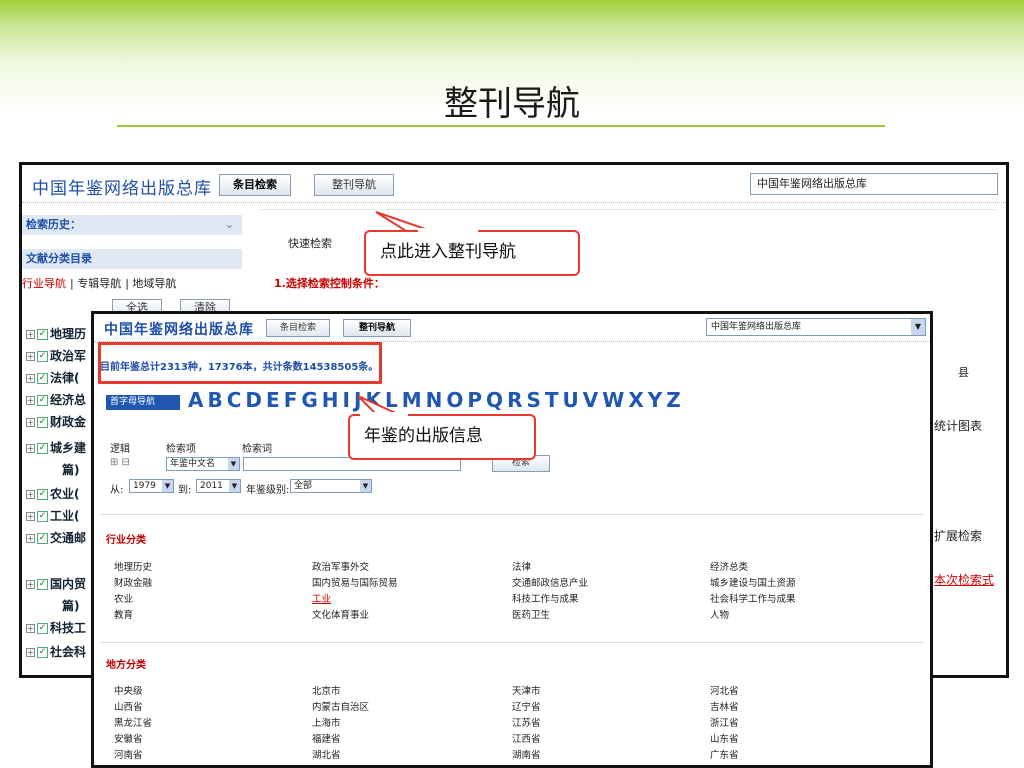  Describe the element at coordinates (753, 582) in the screenshot. I see `category-link: 城乡建设与国土资源` at that location.